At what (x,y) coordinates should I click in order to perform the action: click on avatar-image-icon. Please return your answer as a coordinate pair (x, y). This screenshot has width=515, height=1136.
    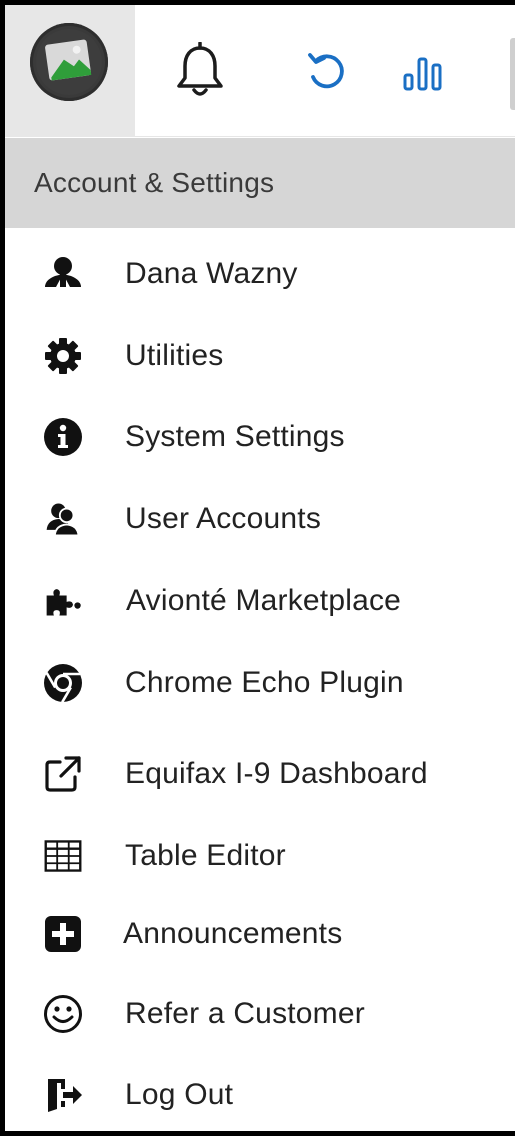
    Looking at the image, I should click on (69, 62).